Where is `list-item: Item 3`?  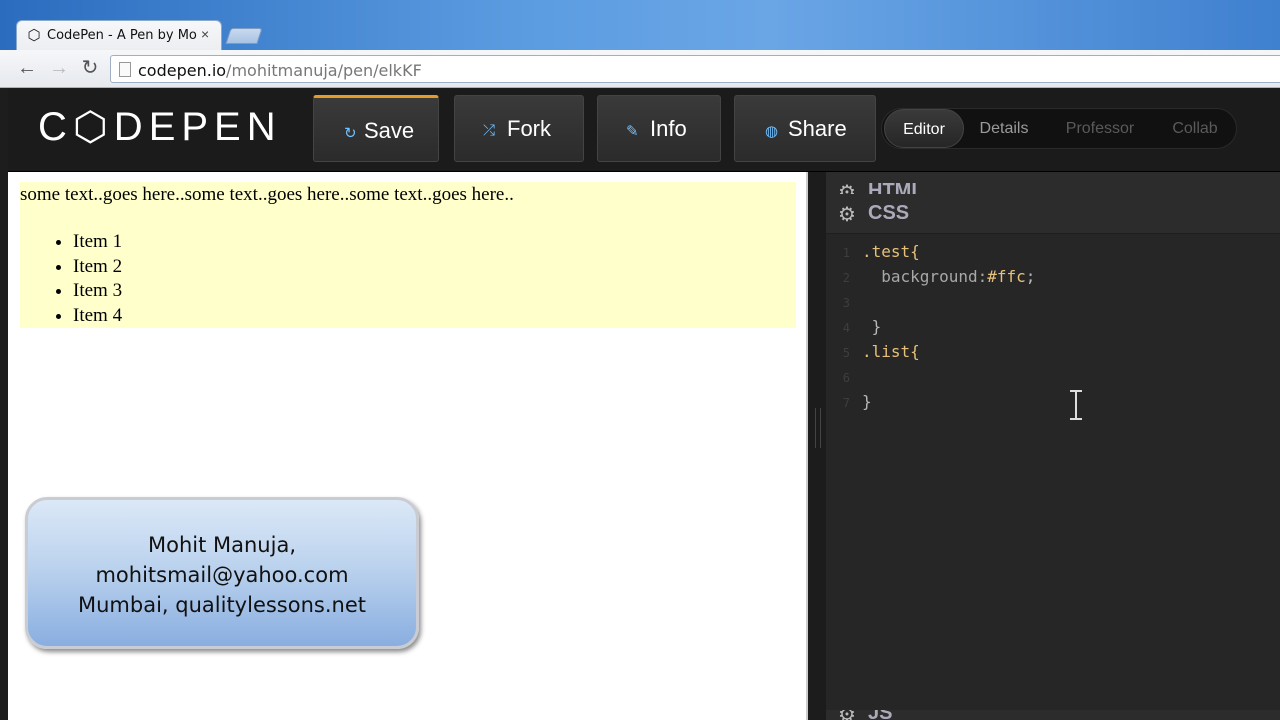
list-item: Item 3 is located at coordinates (97, 291).